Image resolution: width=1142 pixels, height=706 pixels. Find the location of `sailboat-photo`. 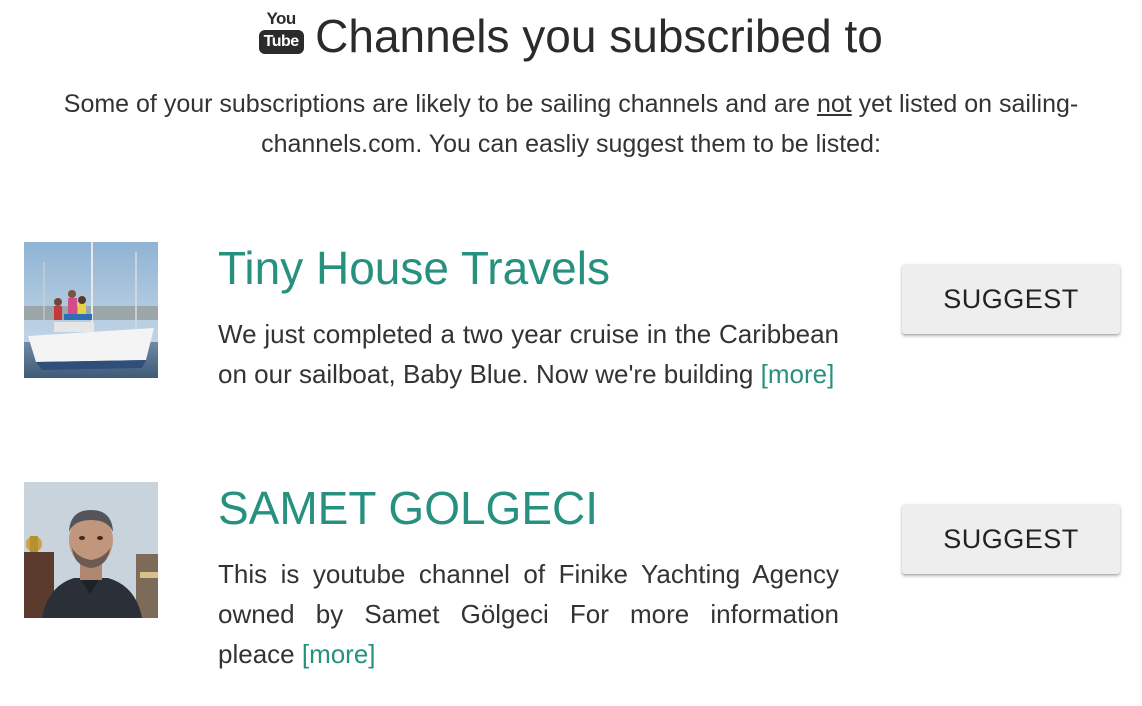

sailboat-photo is located at coordinates (91, 310).